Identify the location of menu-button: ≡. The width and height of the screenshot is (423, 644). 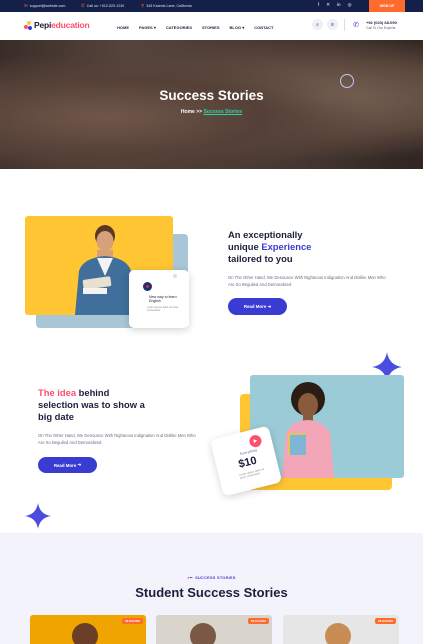
(332, 24).